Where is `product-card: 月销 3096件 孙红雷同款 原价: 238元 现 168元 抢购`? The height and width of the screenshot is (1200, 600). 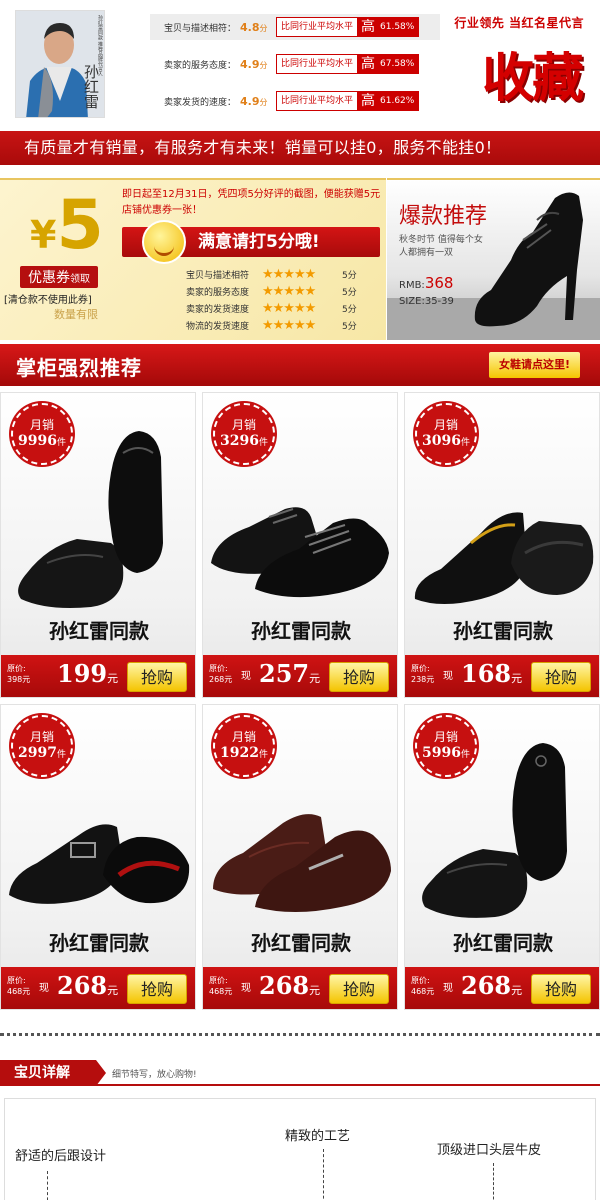 product-card: 月销 3096件 孙红雷同款 原价: 238元 现 168元 抢购 is located at coordinates (502, 545).